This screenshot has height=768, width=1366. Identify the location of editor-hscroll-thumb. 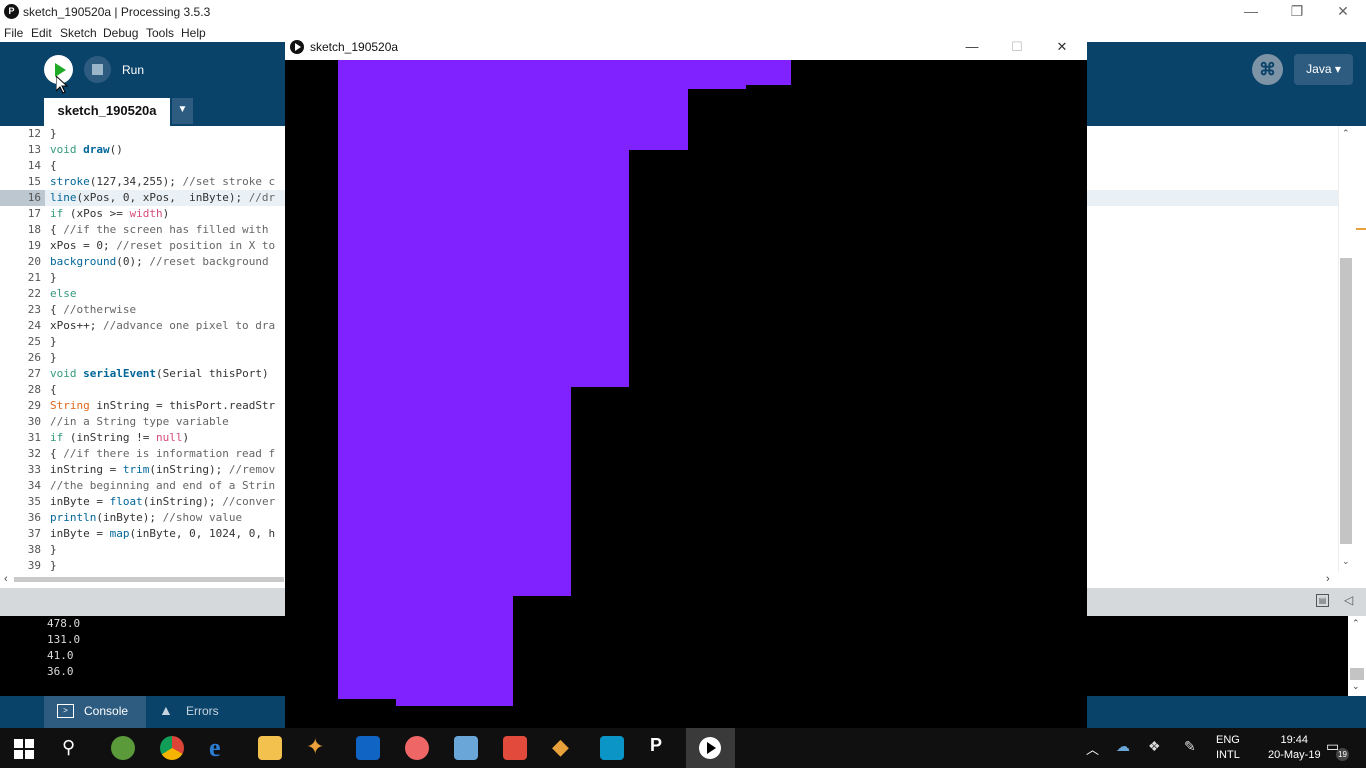
(149, 579).